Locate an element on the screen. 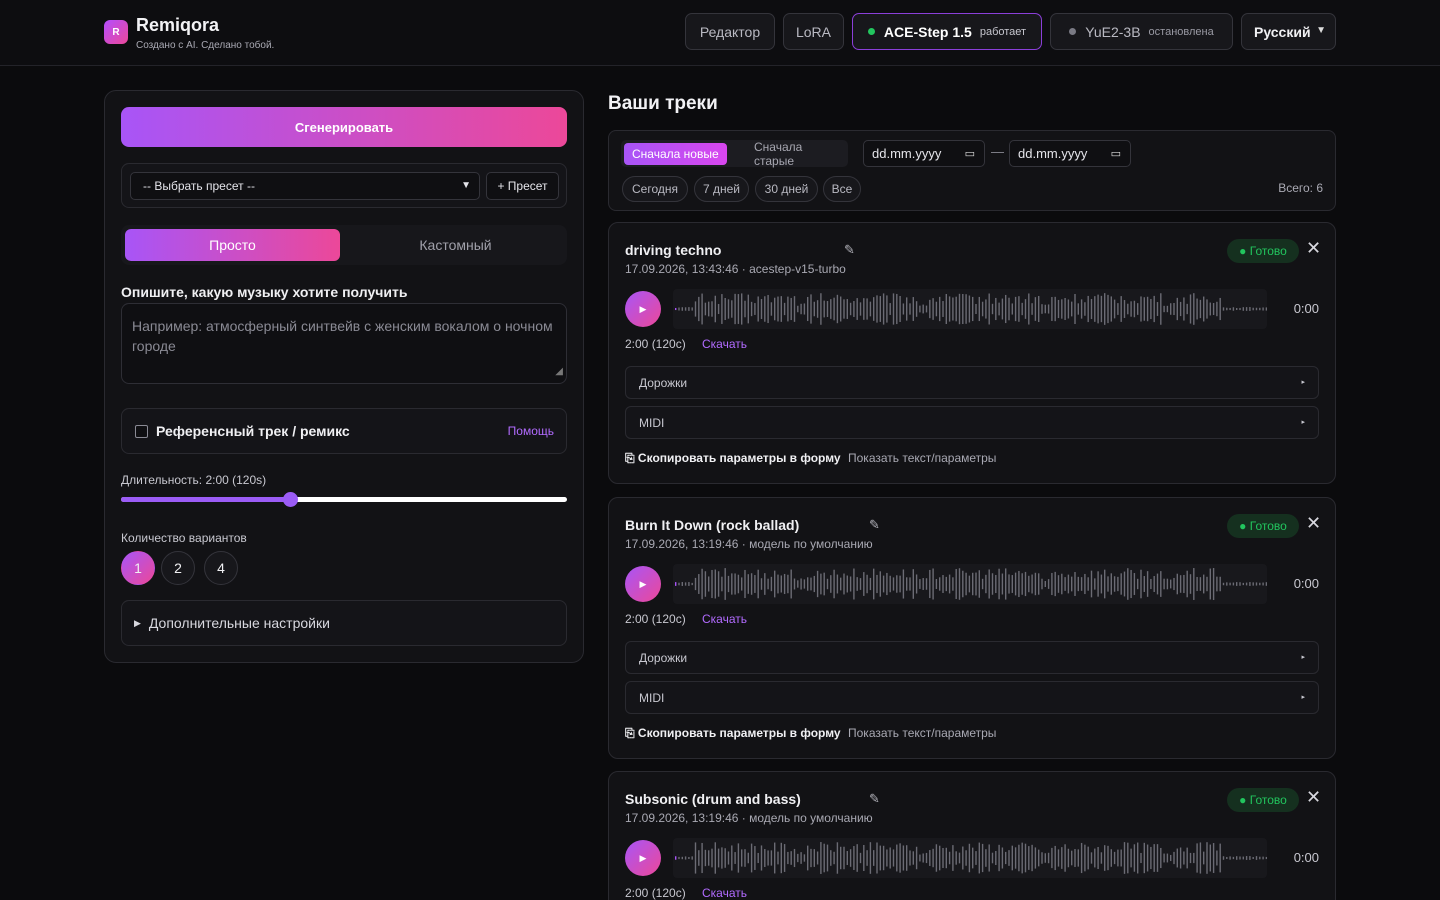 This screenshot has height=900, width=1440. date-to-input: dd.mm.yyyy ▭ is located at coordinates (1070, 153).